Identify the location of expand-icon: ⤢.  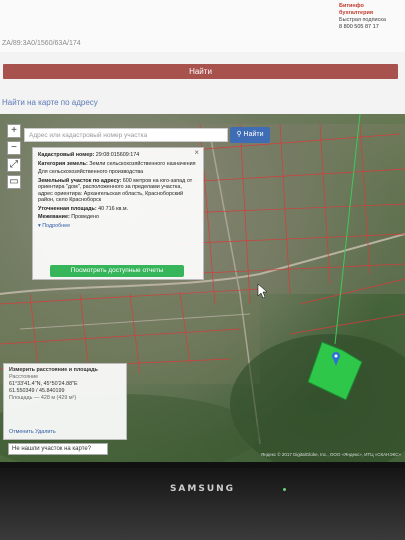
(14, 165).